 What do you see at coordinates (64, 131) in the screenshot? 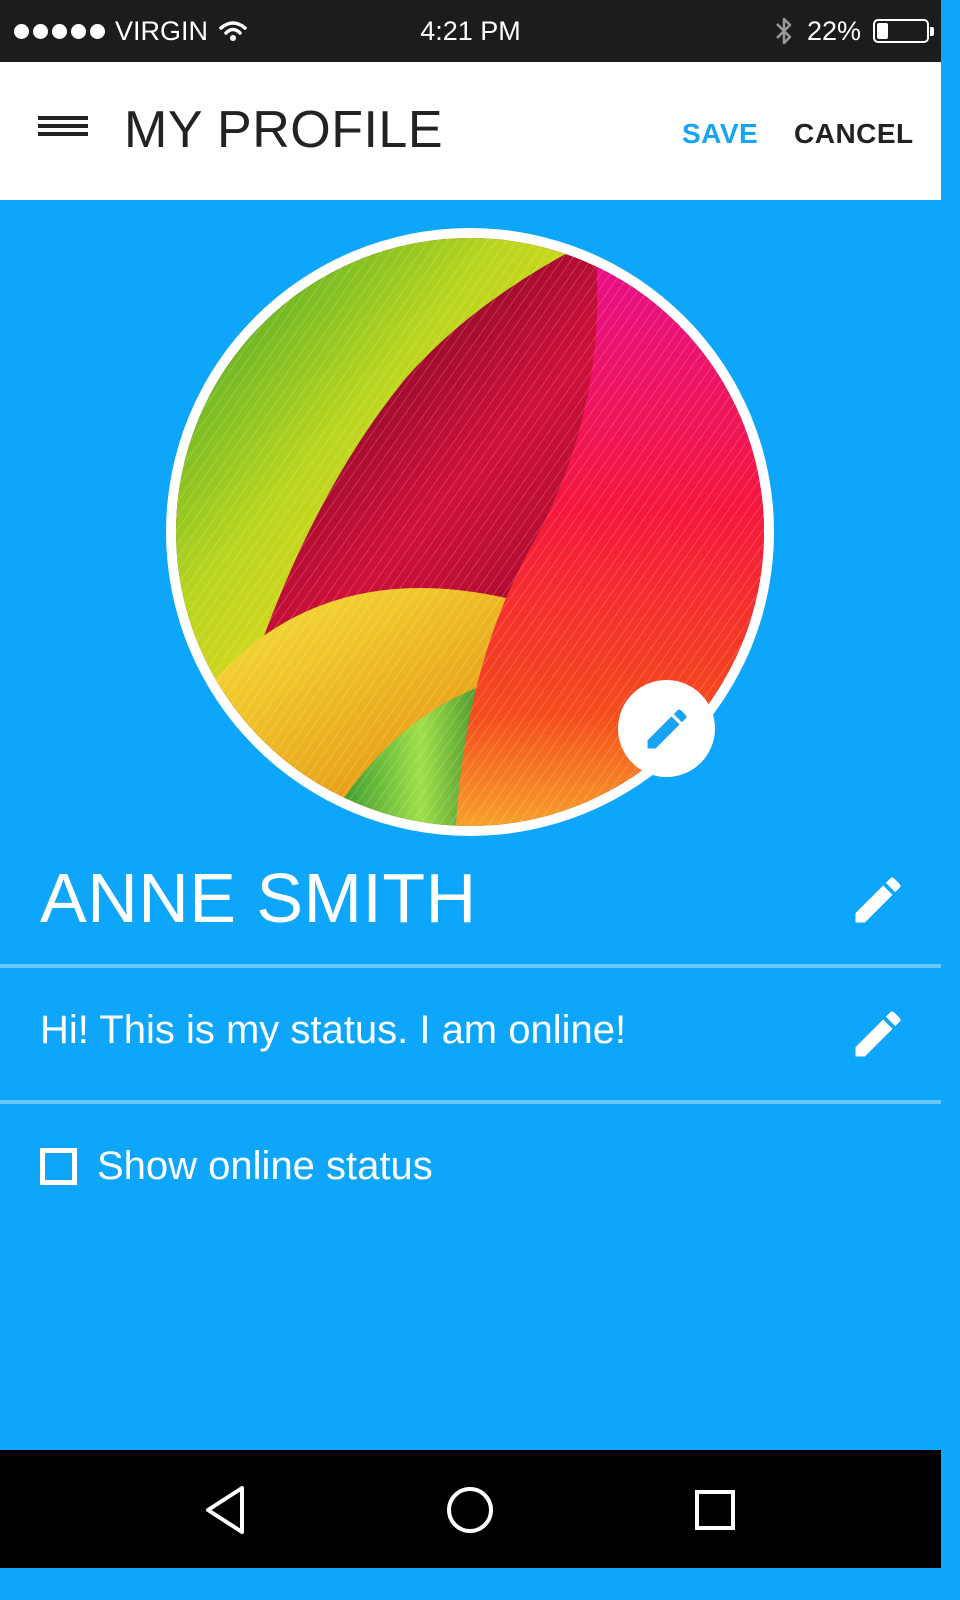
I see `hamburger-menu-icon` at bounding box center [64, 131].